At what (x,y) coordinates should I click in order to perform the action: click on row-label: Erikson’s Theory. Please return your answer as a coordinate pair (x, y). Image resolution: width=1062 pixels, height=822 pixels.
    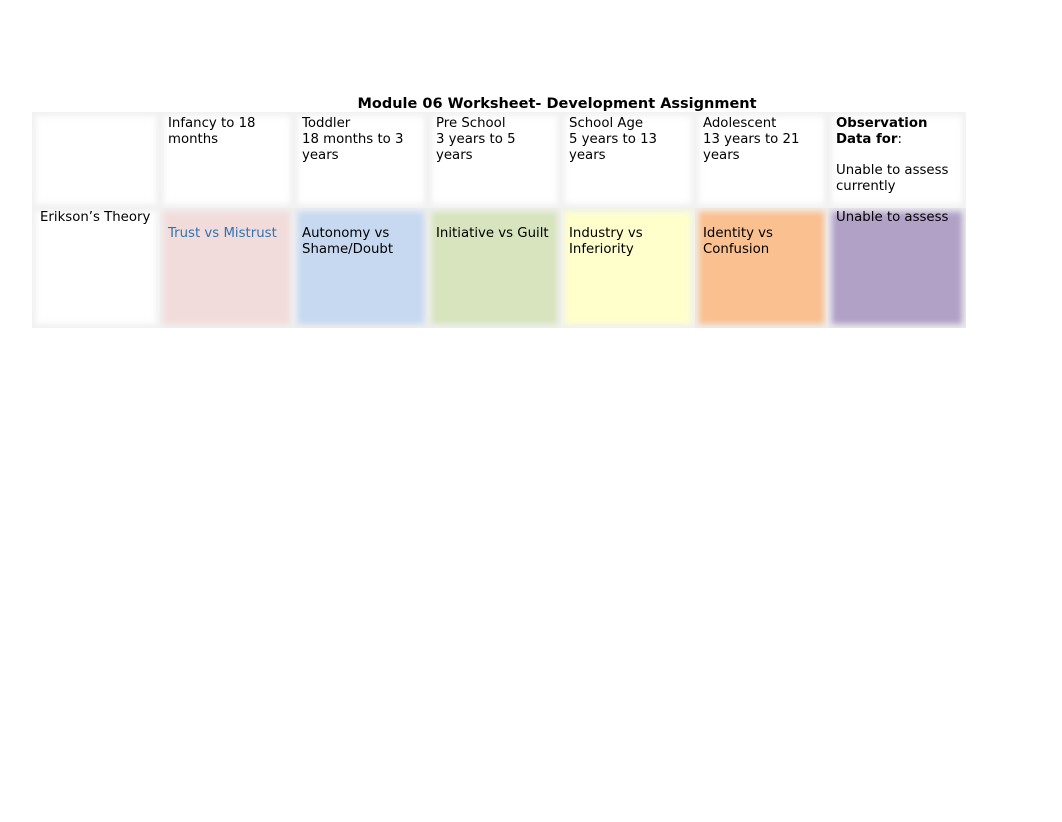
    Looking at the image, I should click on (95, 217).